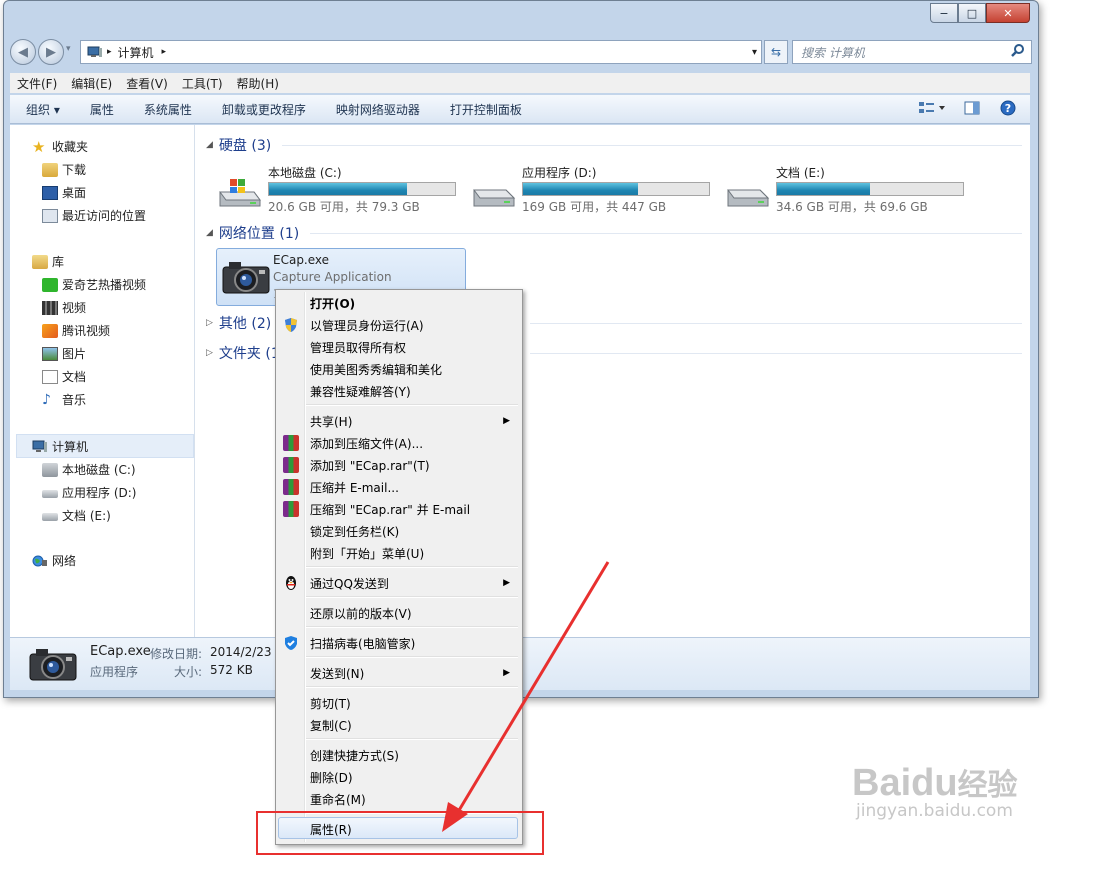  I want to click on annotation-arrow-line, so click(533, 687).